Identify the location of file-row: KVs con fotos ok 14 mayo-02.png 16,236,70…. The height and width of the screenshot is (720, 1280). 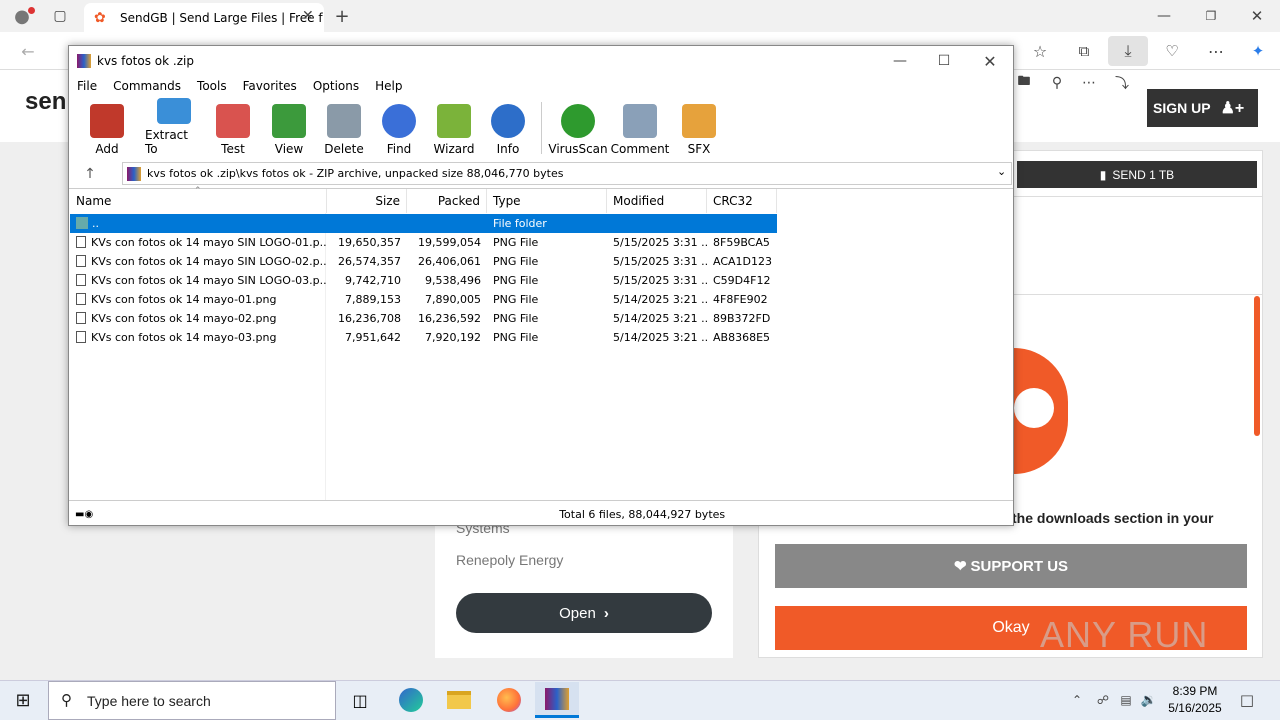
(423, 318).